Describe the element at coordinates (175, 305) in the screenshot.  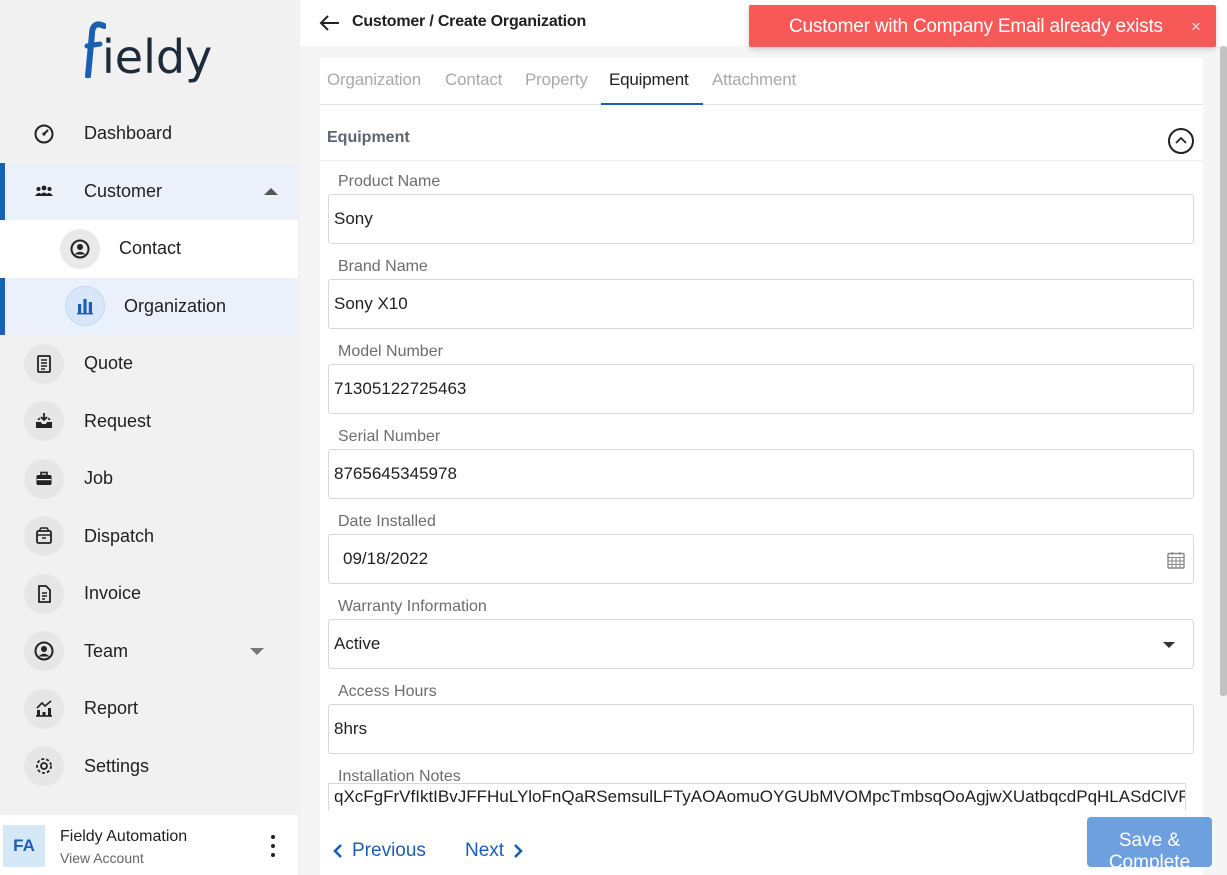
I see `sidebar-item-label: Organization` at that location.